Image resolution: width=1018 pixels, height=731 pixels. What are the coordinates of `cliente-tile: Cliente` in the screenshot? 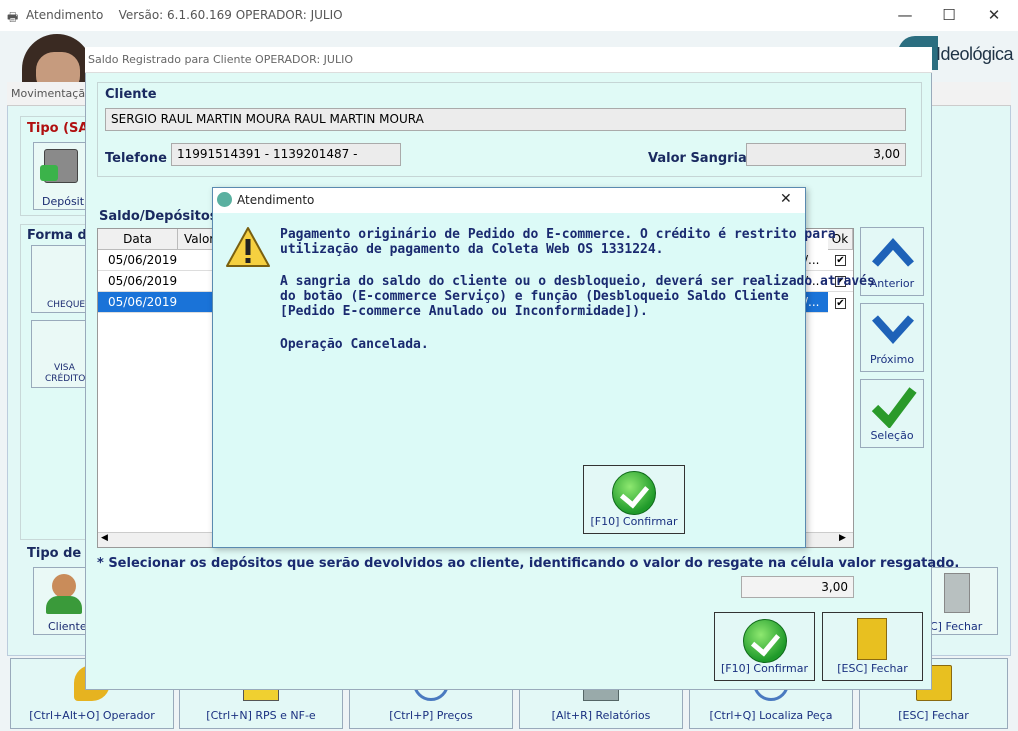 It's located at (63, 601).